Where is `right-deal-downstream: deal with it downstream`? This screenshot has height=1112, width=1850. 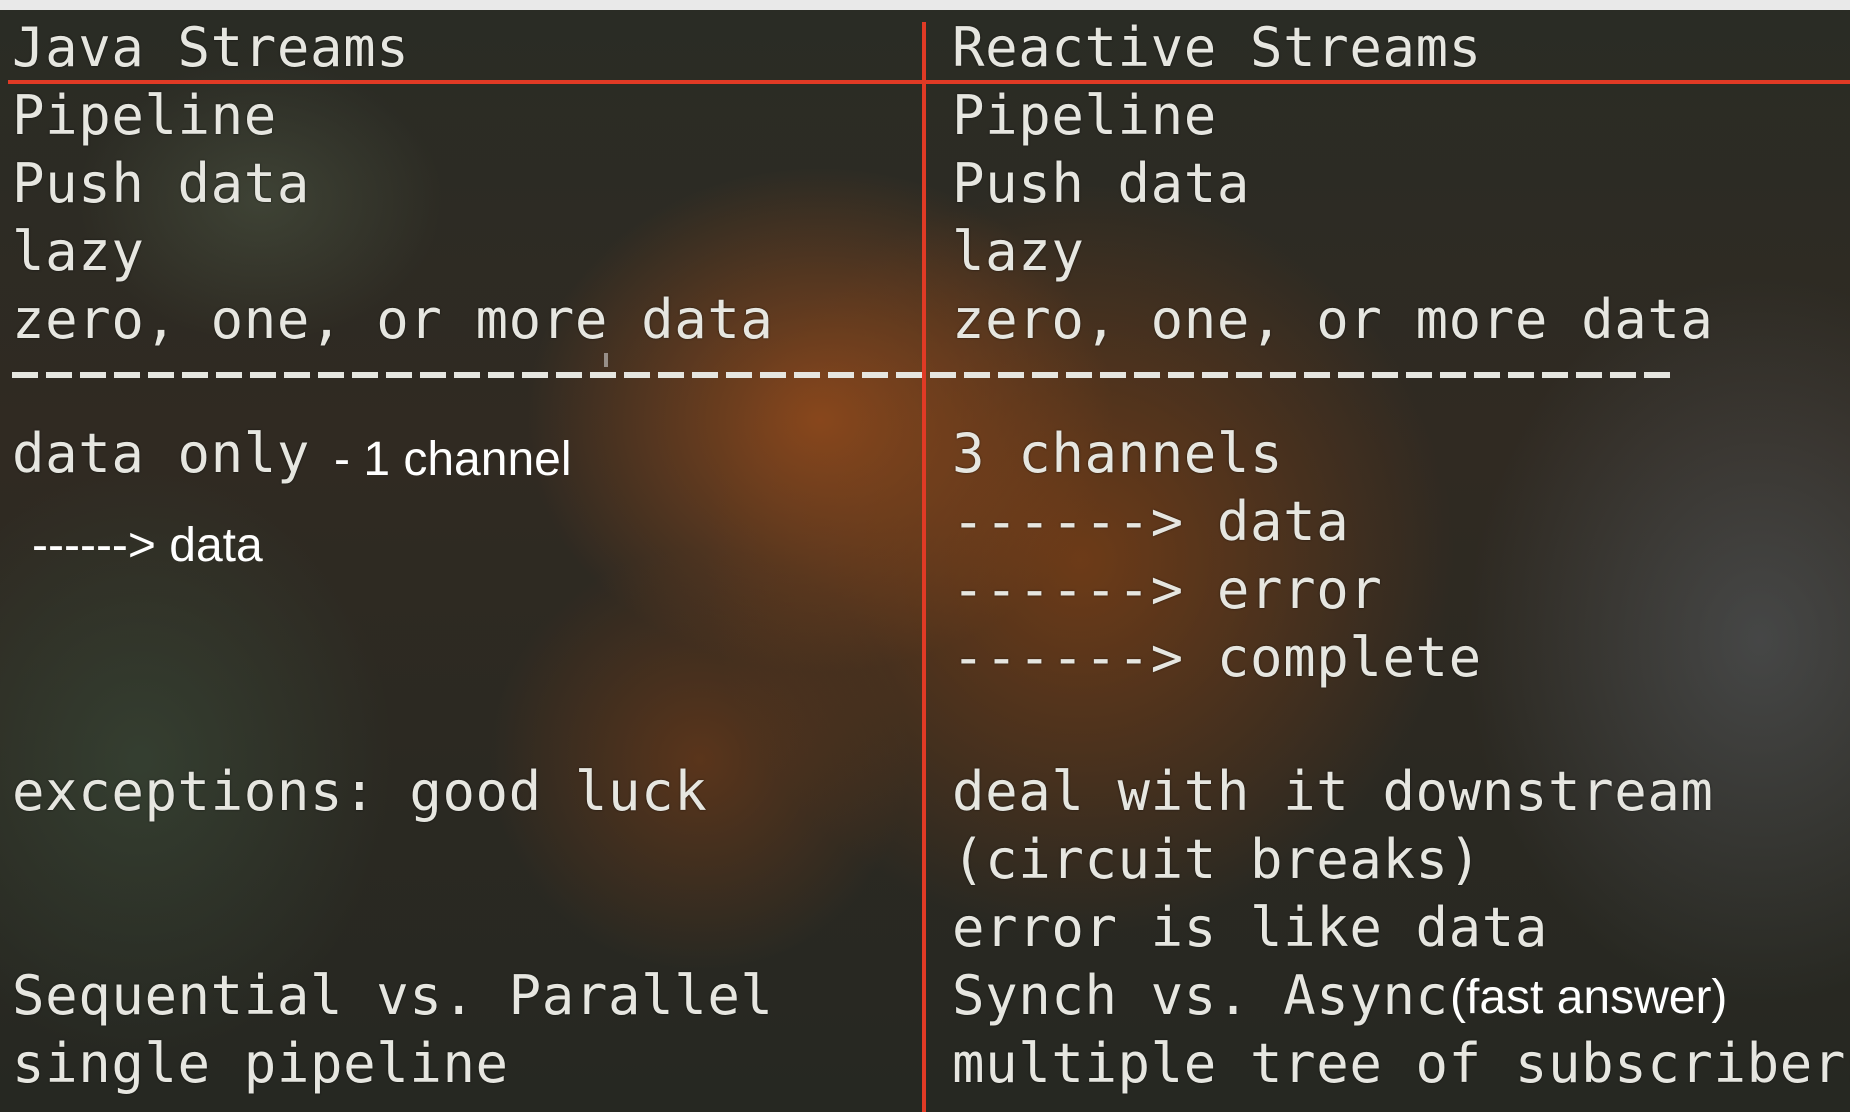 right-deal-downstream: deal with it downstream is located at coordinates (1333, 791).